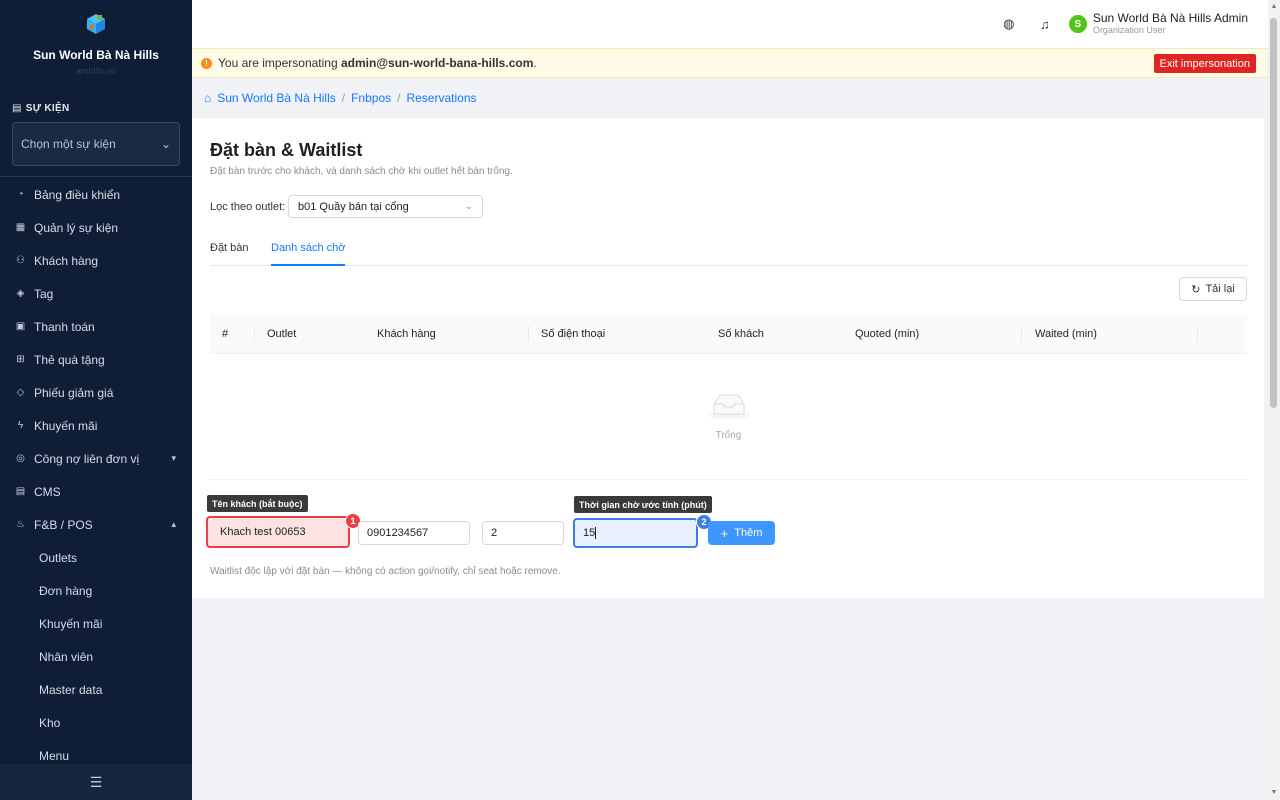 This screenshot has height=800, width=1280. I want to click on event-section-label: SỰ KIỆN, so click(47, 108).